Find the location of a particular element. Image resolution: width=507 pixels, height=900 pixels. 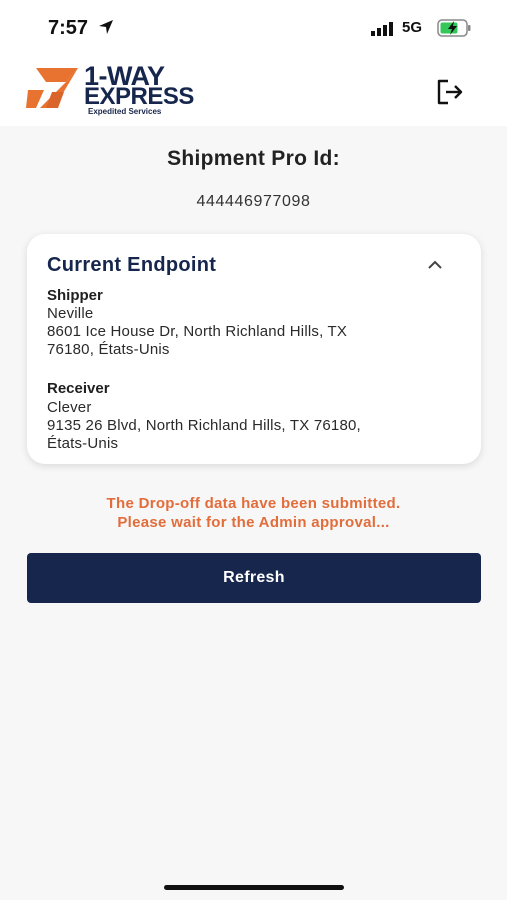

shipper-name: Neville is located at coordinates (70, 313).